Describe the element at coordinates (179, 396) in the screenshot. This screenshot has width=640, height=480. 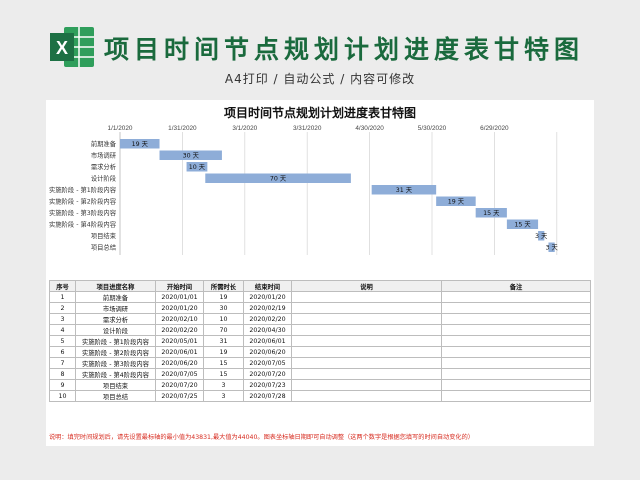
I see `table-cell: 2020/07/25` at that location.